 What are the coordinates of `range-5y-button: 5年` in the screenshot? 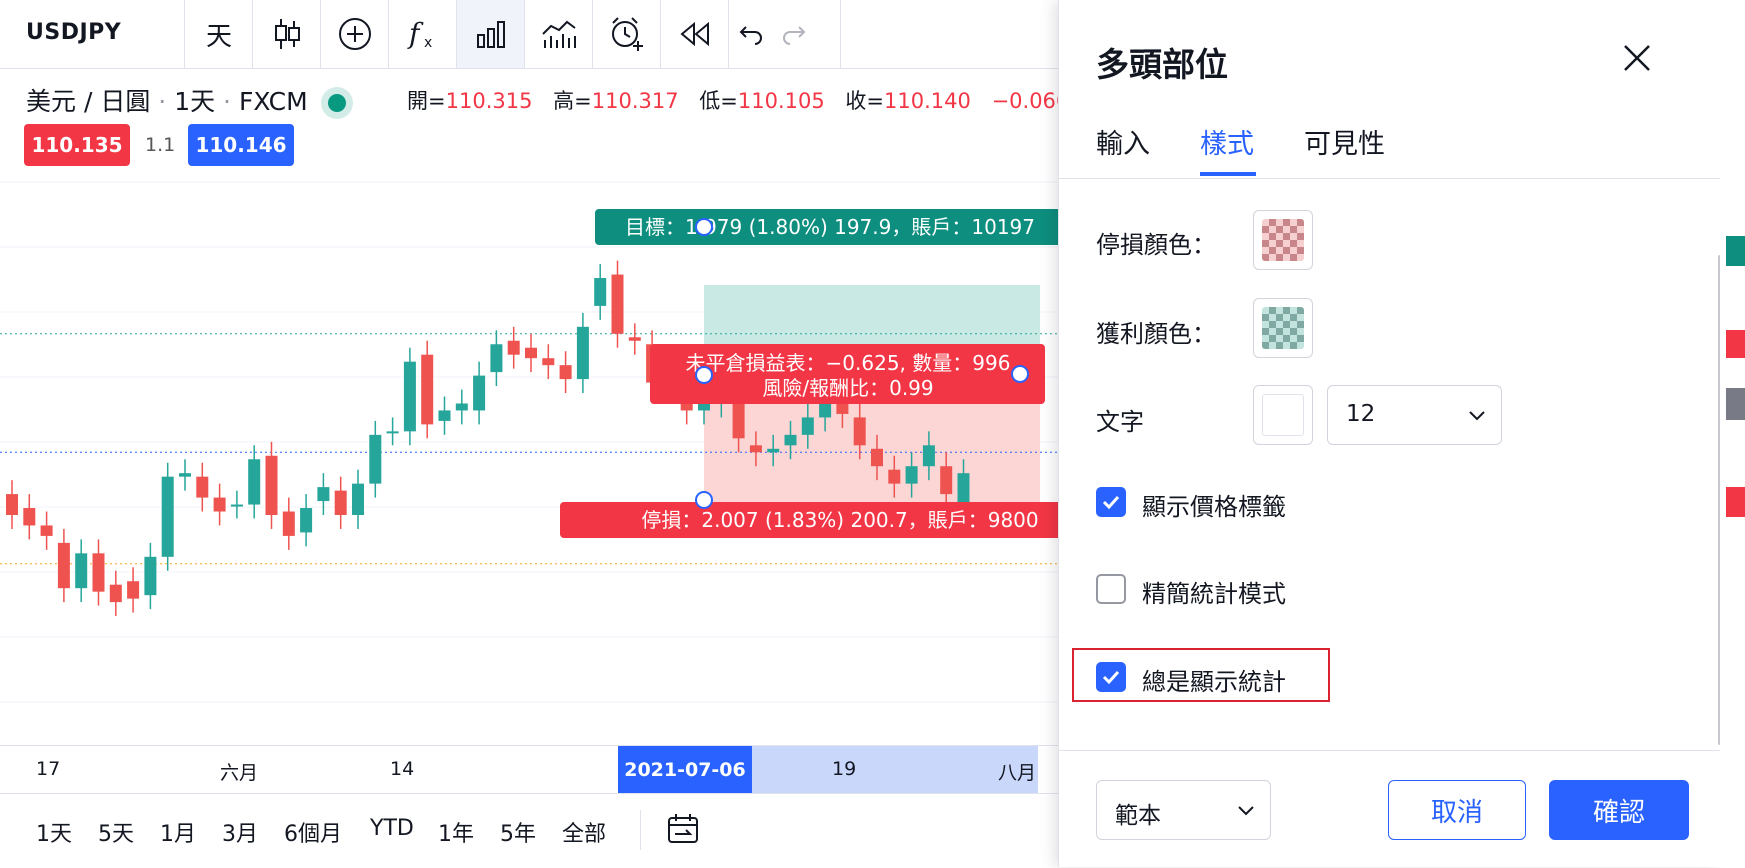 It's located at (518, 832).